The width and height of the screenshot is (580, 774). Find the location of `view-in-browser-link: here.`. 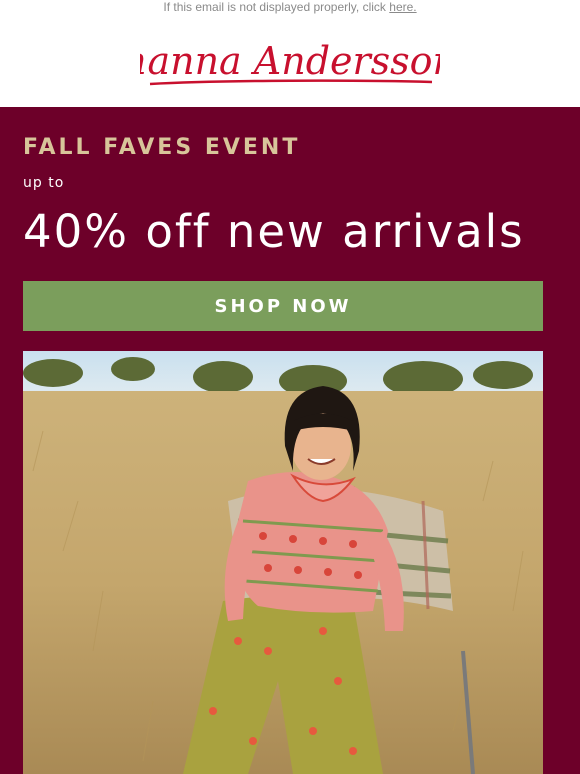

view-in-browser-link: here. is located at coordinates (402, 7).